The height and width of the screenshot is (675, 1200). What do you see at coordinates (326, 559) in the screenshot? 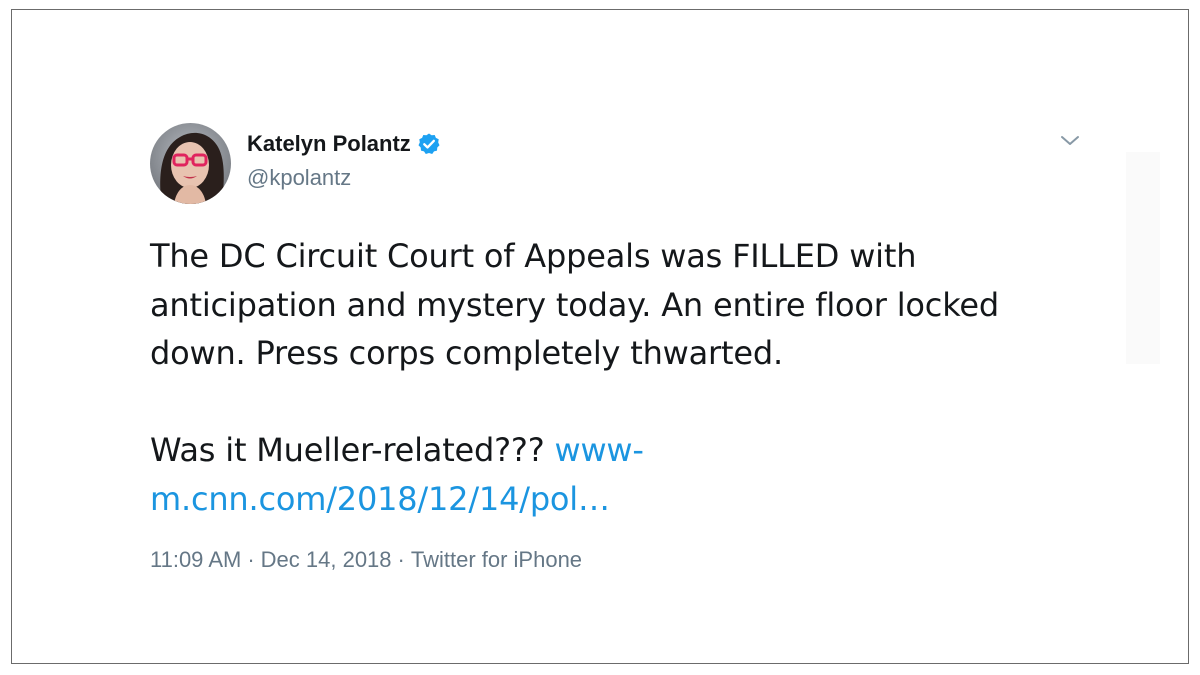
I see `tweet-date: Dec 14, 2018` at bounding box center [326, 559].